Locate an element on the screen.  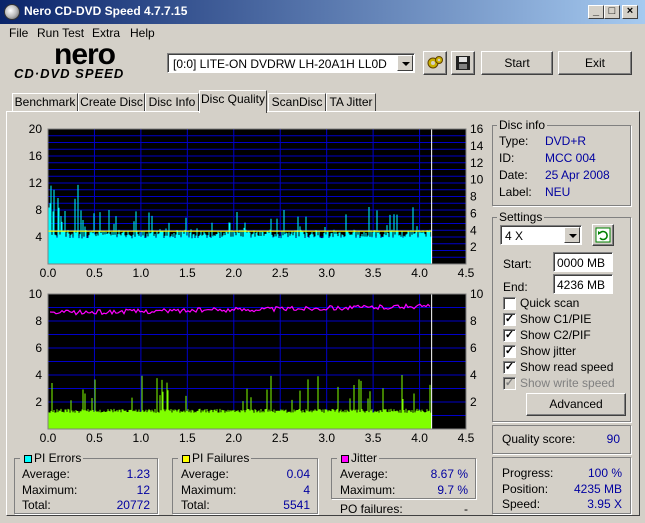
tab-create-disc: Create Disc is located at coordinates (111, 102).